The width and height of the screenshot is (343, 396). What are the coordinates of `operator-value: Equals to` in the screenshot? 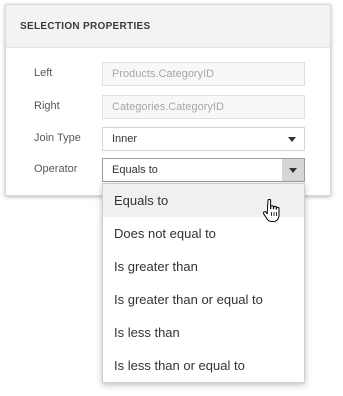 It's located at (135, 170).